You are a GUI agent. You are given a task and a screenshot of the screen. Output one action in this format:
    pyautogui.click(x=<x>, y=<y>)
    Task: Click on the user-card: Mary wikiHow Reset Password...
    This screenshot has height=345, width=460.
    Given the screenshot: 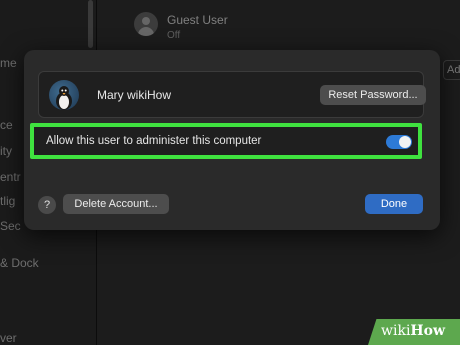 What is the action you would take?
    pyautogui.click(x=232, y=94)
    